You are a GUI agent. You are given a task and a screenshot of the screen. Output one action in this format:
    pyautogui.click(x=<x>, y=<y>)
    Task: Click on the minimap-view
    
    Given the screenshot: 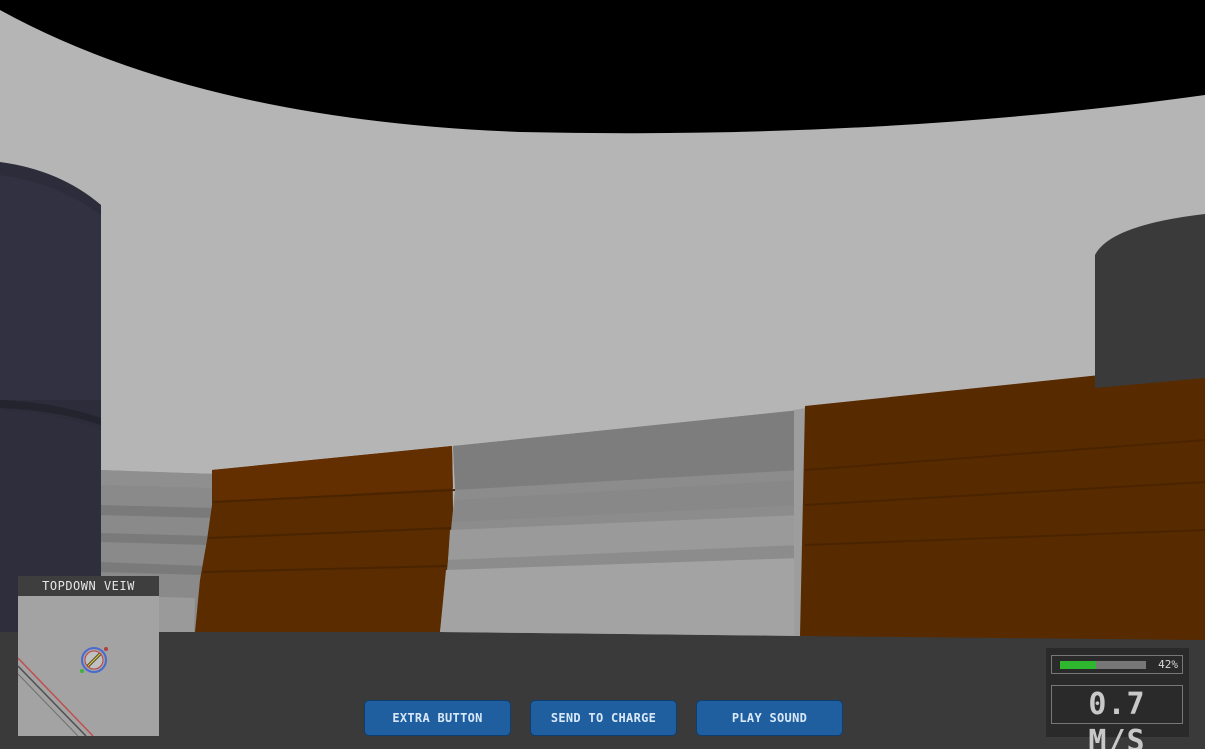 What is the action you would take?
    pyautogui.click(x=88, y=666)
    